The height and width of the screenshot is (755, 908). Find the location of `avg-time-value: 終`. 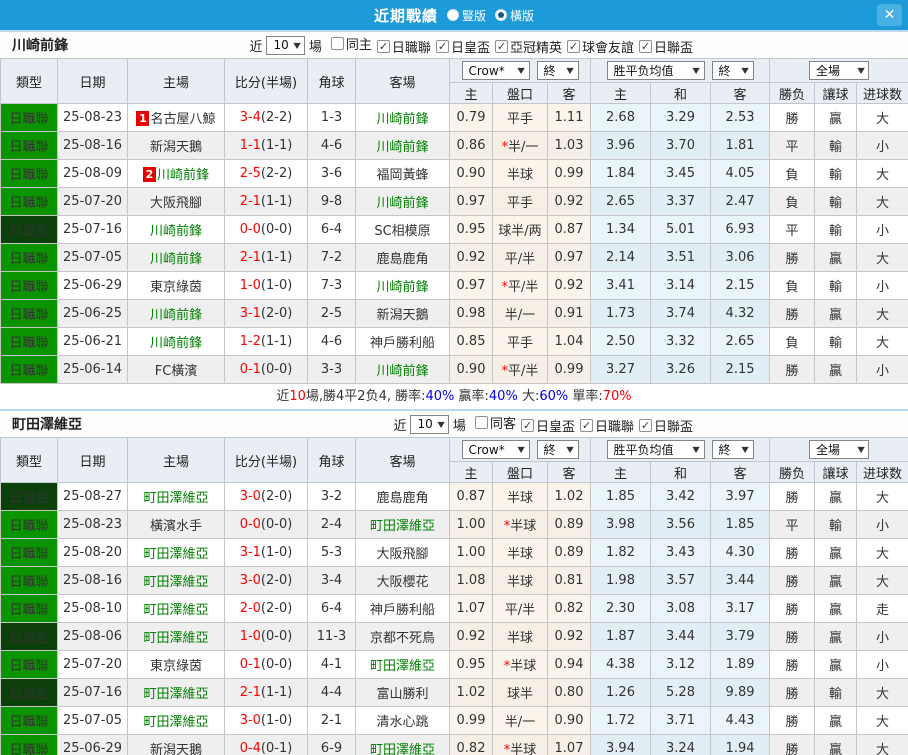

avg-time-value: 終 is located at coordinates (724, 71).